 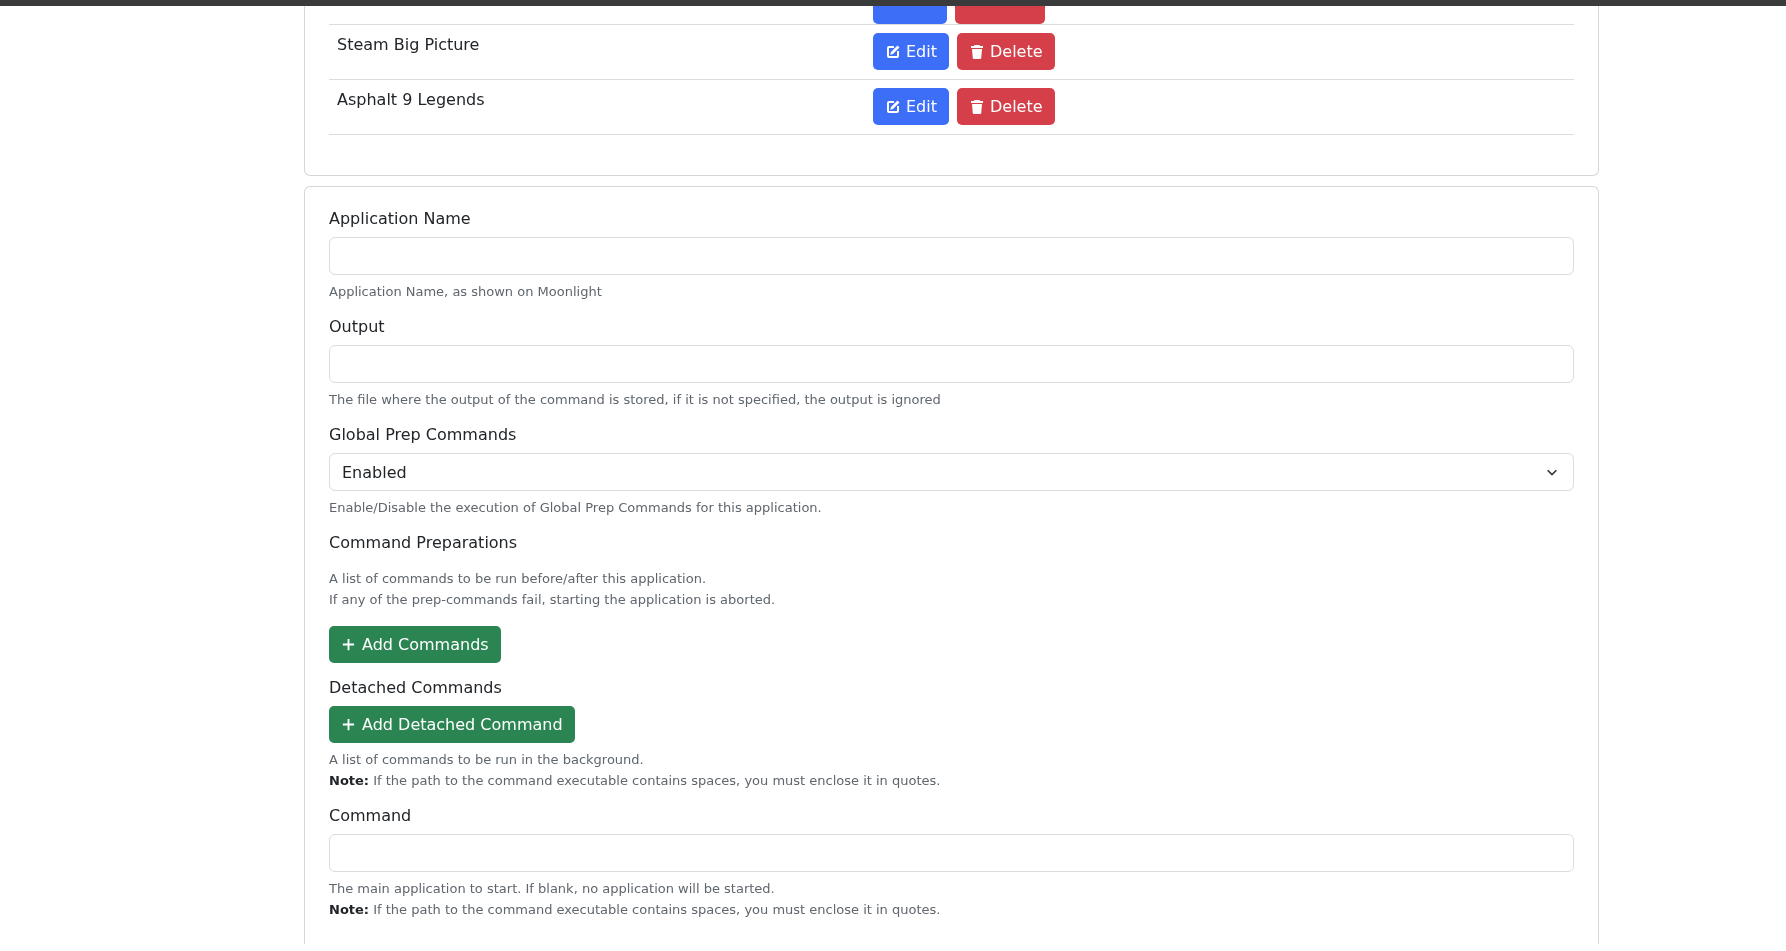 What do you see at coordinates (400, 218) in the screenshot?
I see `field-label: Application Name` at bounding box center [400, 218].